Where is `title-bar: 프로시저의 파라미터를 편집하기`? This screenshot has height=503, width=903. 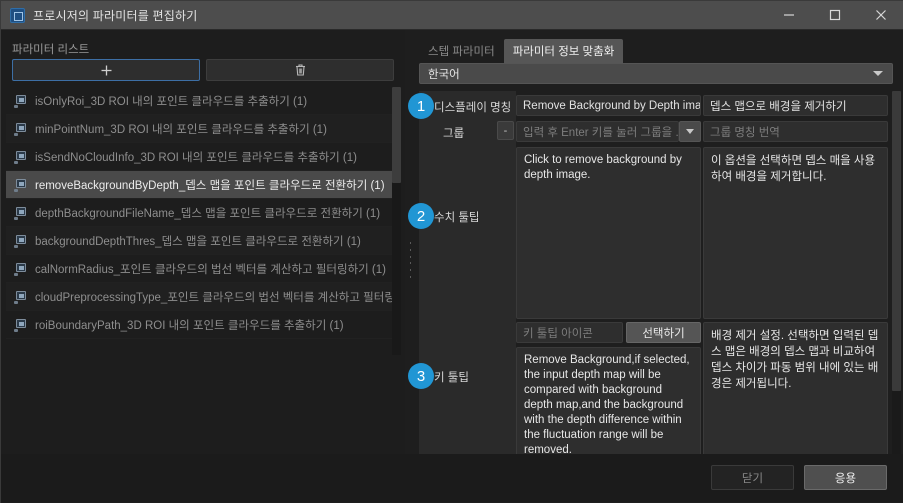 title-bar: 프로시저의 파라미터를 편집하기 is located at coordinates (452, 15).